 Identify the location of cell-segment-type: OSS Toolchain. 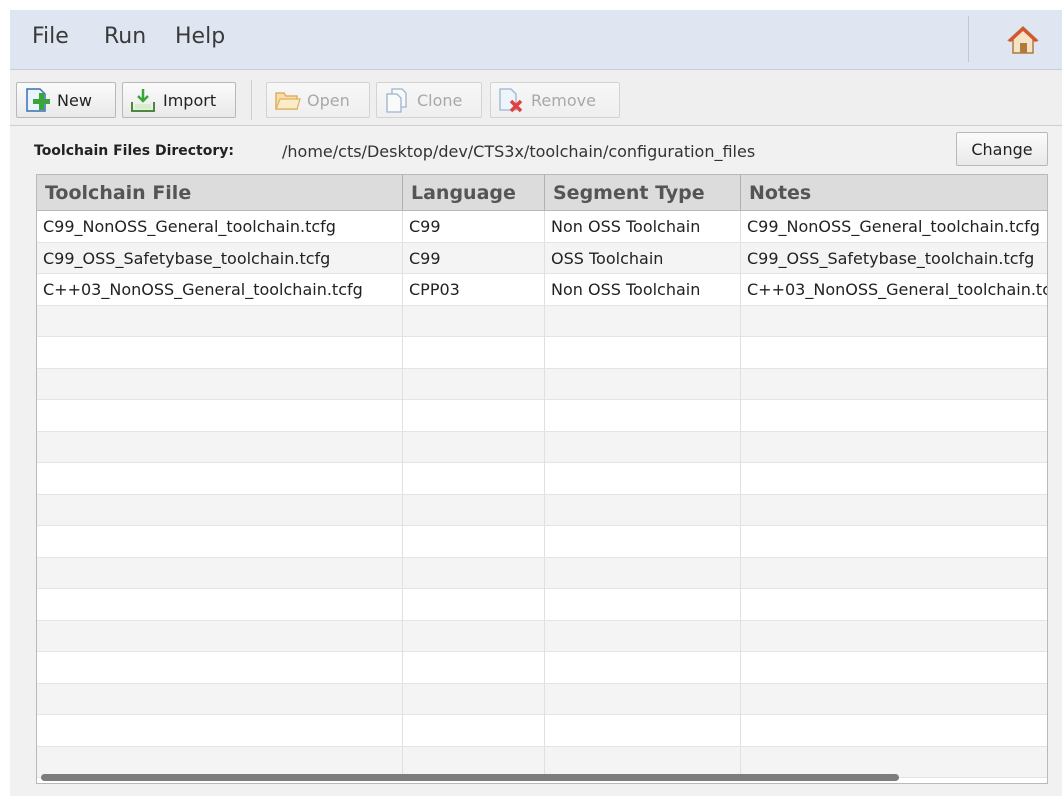
(643, 258).